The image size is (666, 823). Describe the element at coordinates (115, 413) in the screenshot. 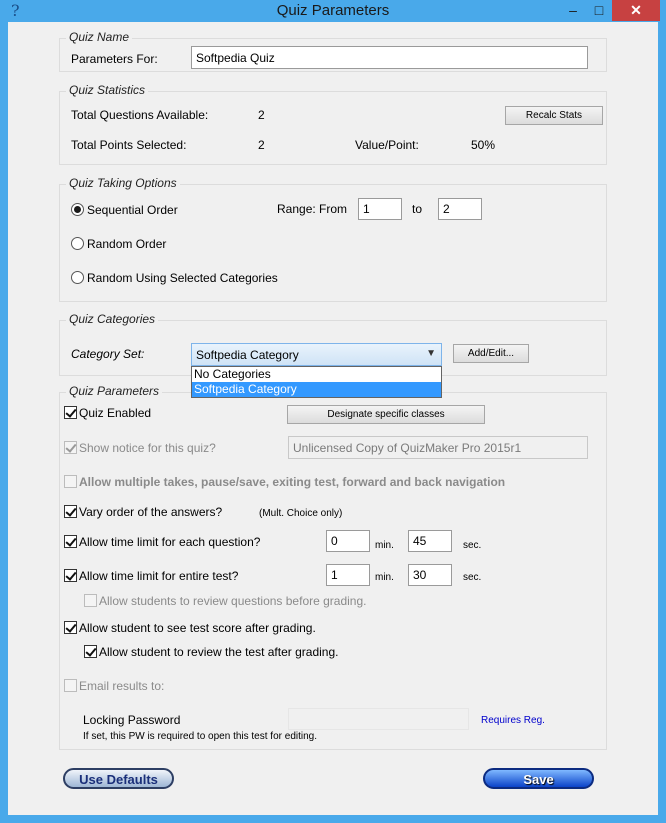

I see `quiz-enabled-label: Quiz Enabled` at that location.